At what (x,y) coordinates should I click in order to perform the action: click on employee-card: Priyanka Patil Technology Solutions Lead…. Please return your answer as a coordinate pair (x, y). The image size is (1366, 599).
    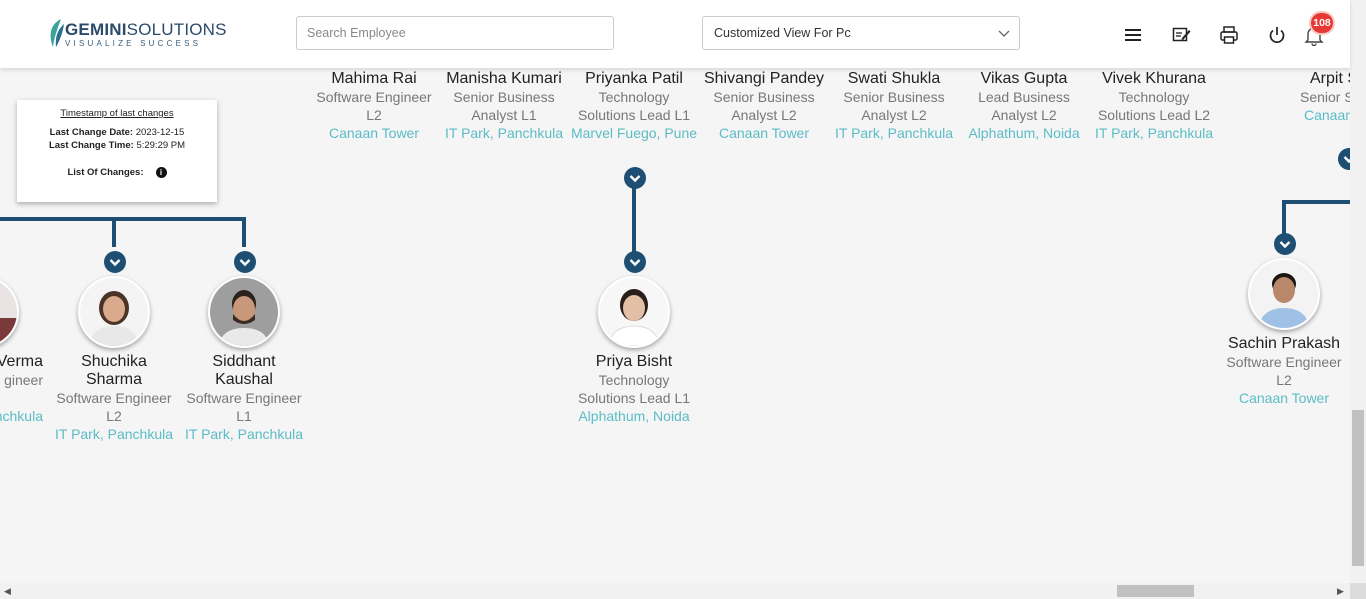
    Looking at the image, I should click on (634, 106).